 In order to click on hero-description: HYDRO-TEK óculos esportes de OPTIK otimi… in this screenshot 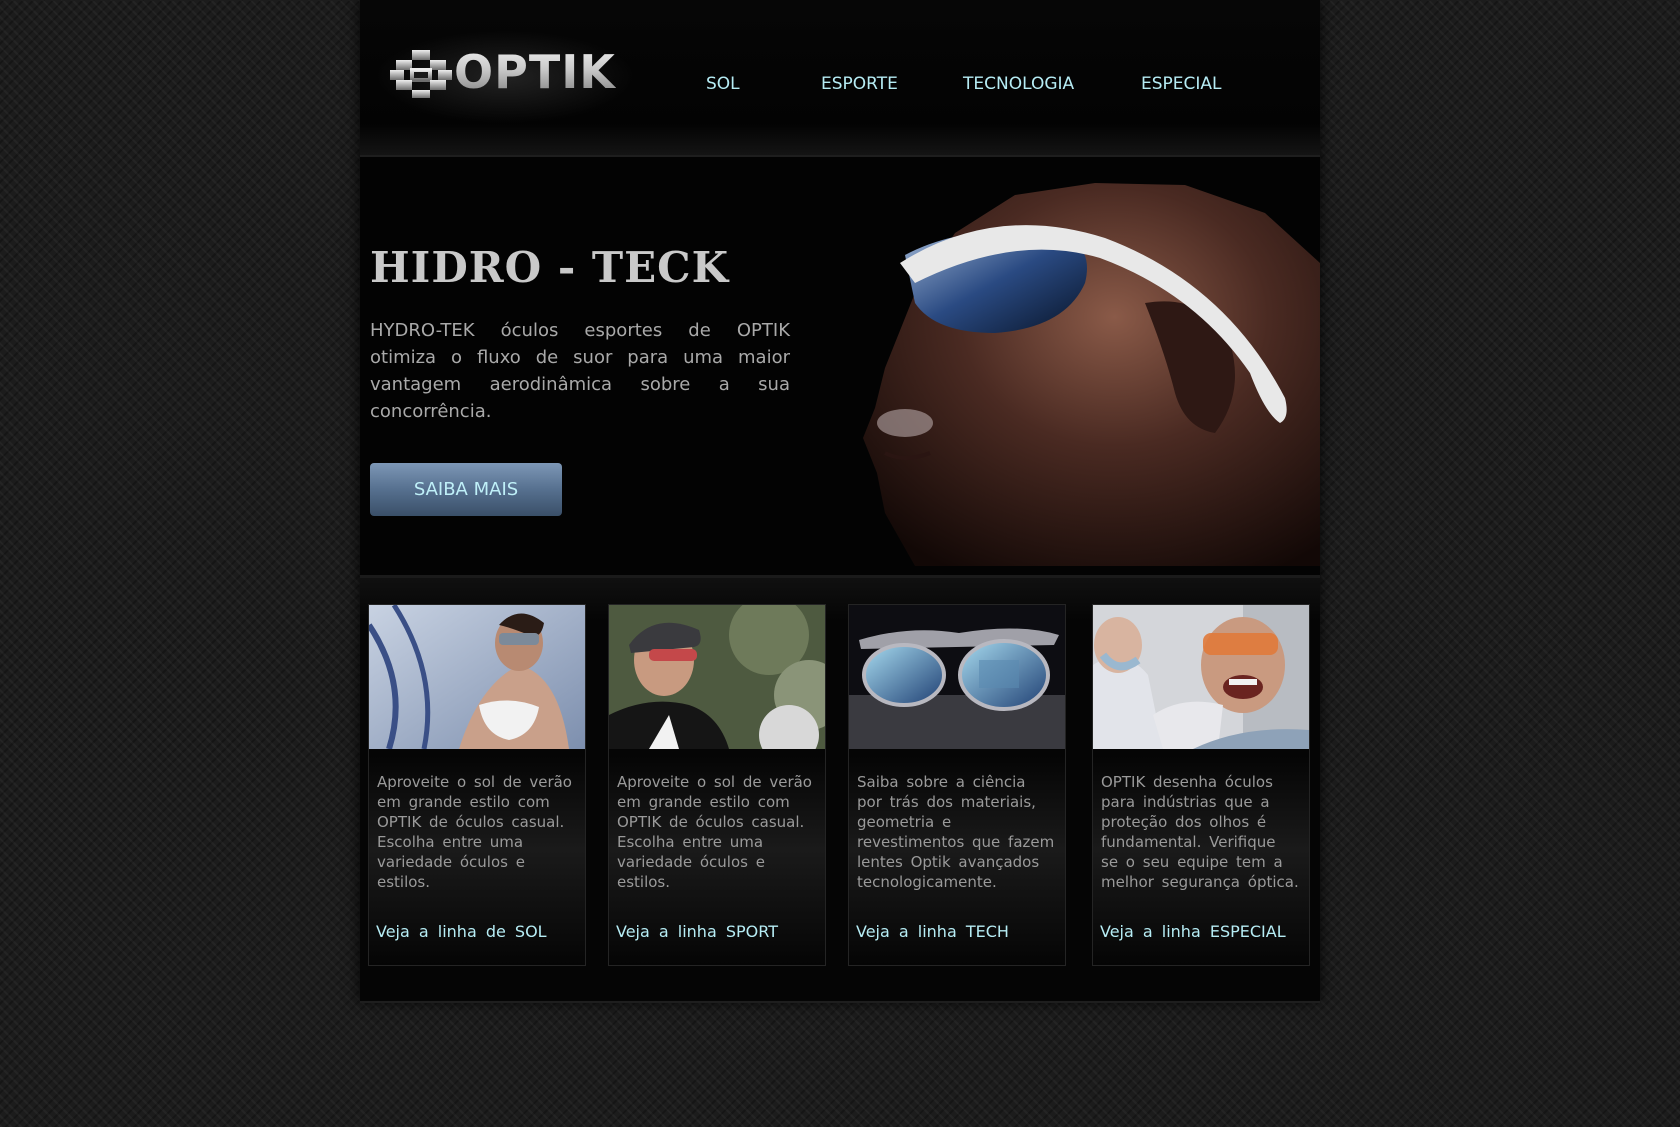, I will do `click(580, 371)`.